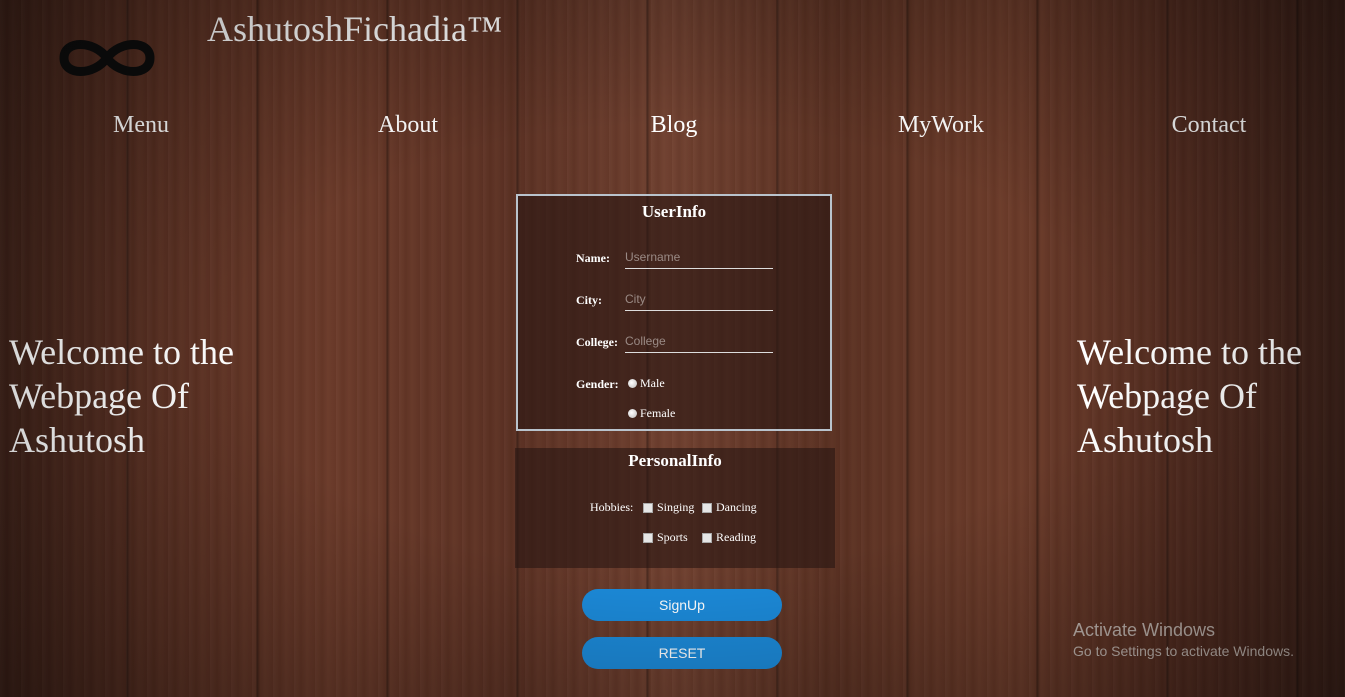  Describe the element at coordinates (736, 537) in the screenshot. I see `hobby-reading-label: Reading` at that location.